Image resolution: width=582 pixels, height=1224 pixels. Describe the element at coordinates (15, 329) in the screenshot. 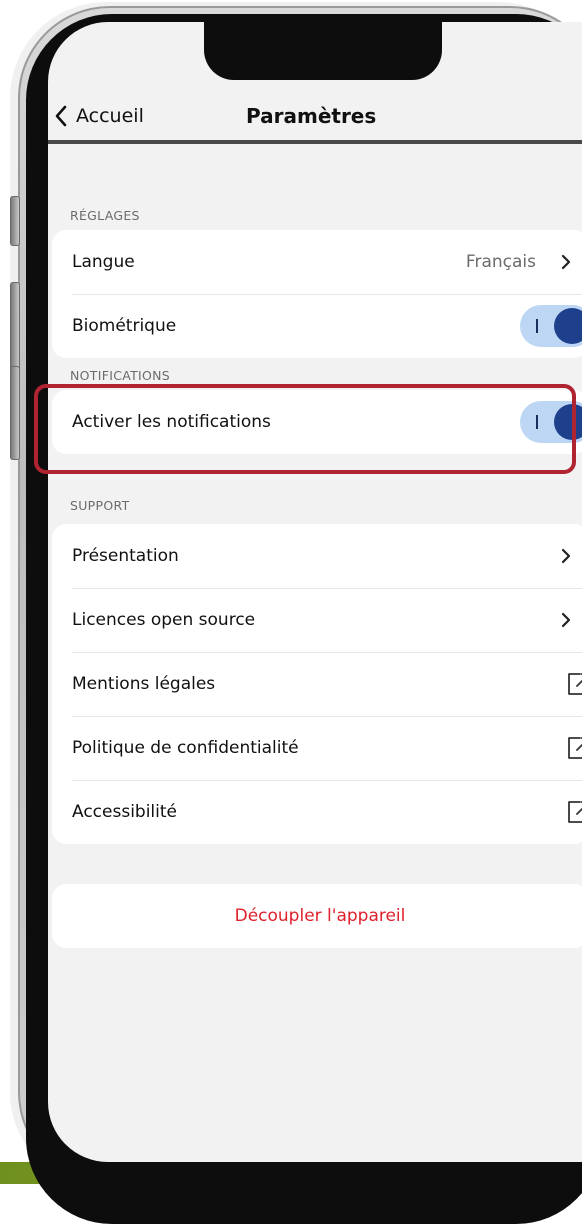

I see `volume-up-button` at that location.